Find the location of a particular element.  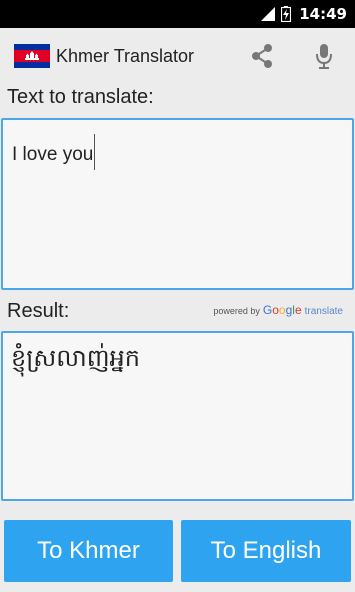

share-icon is located at coordinates (262, 56).